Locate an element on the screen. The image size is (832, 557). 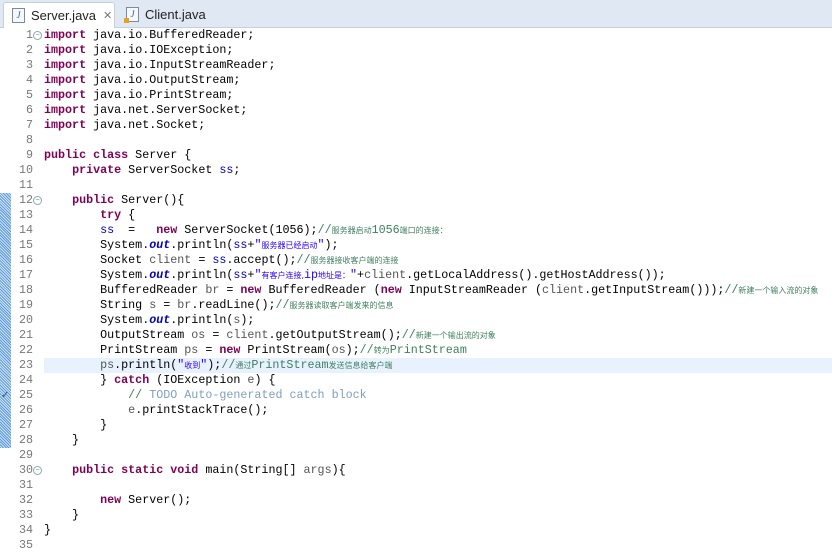
code-token-kw: try is located at coordinates (111, 215).